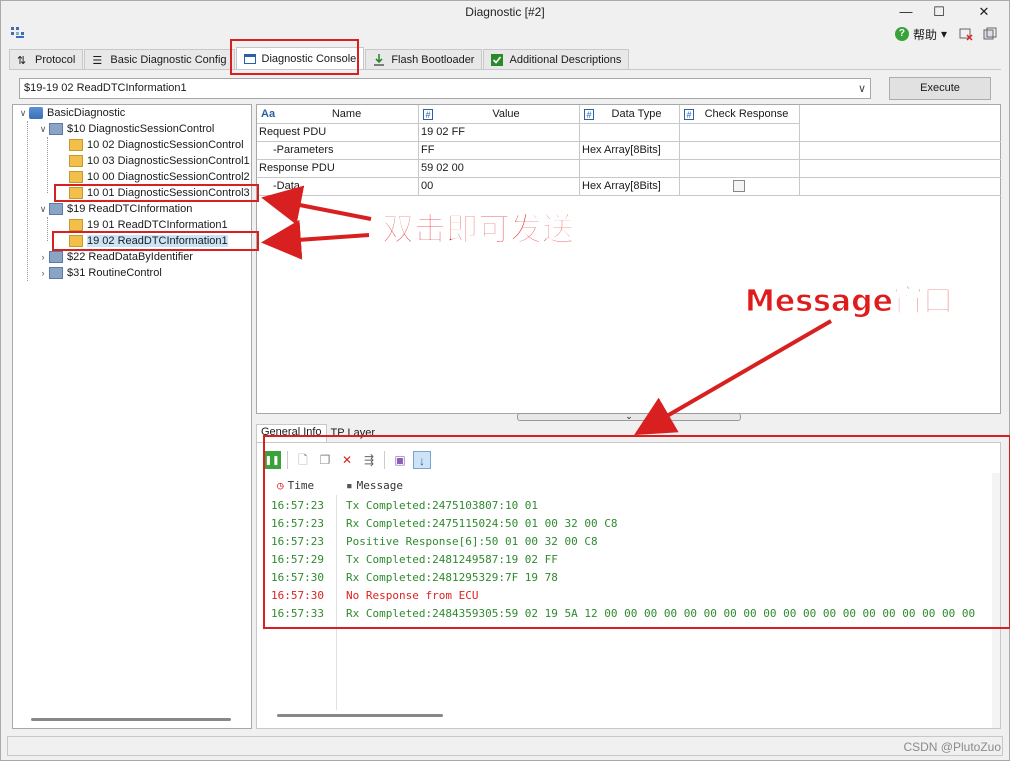  I want to click on chevron-down-icon: ▾, so click(943, 34).